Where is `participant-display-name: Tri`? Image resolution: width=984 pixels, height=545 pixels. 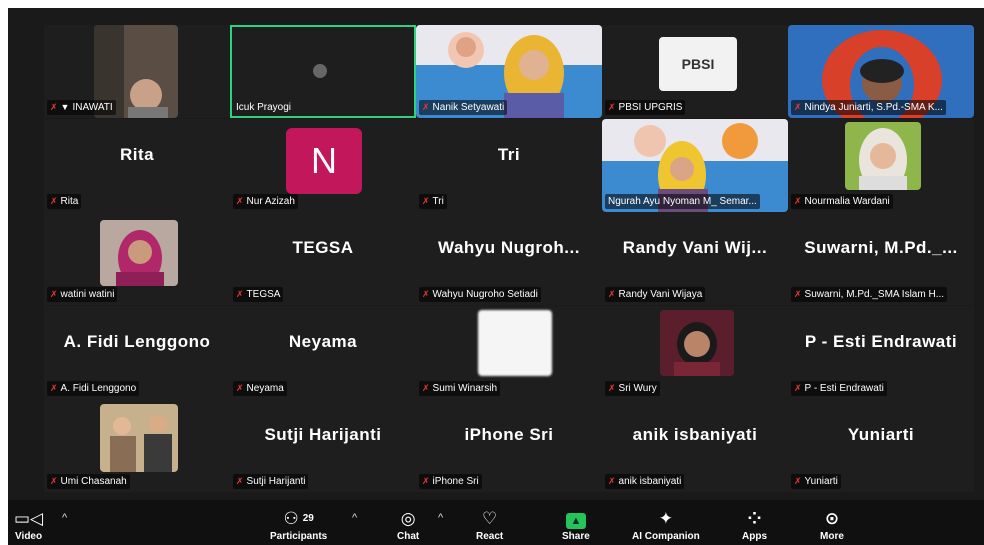 participant-display-name: Tri is located at coordinates (509, 154).